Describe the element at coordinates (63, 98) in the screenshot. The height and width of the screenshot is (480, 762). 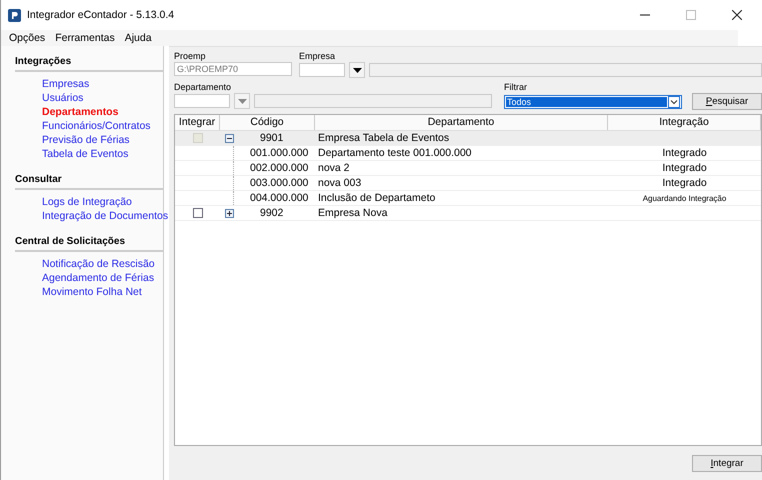
I see `sidebar-link: Usuários` at that location.